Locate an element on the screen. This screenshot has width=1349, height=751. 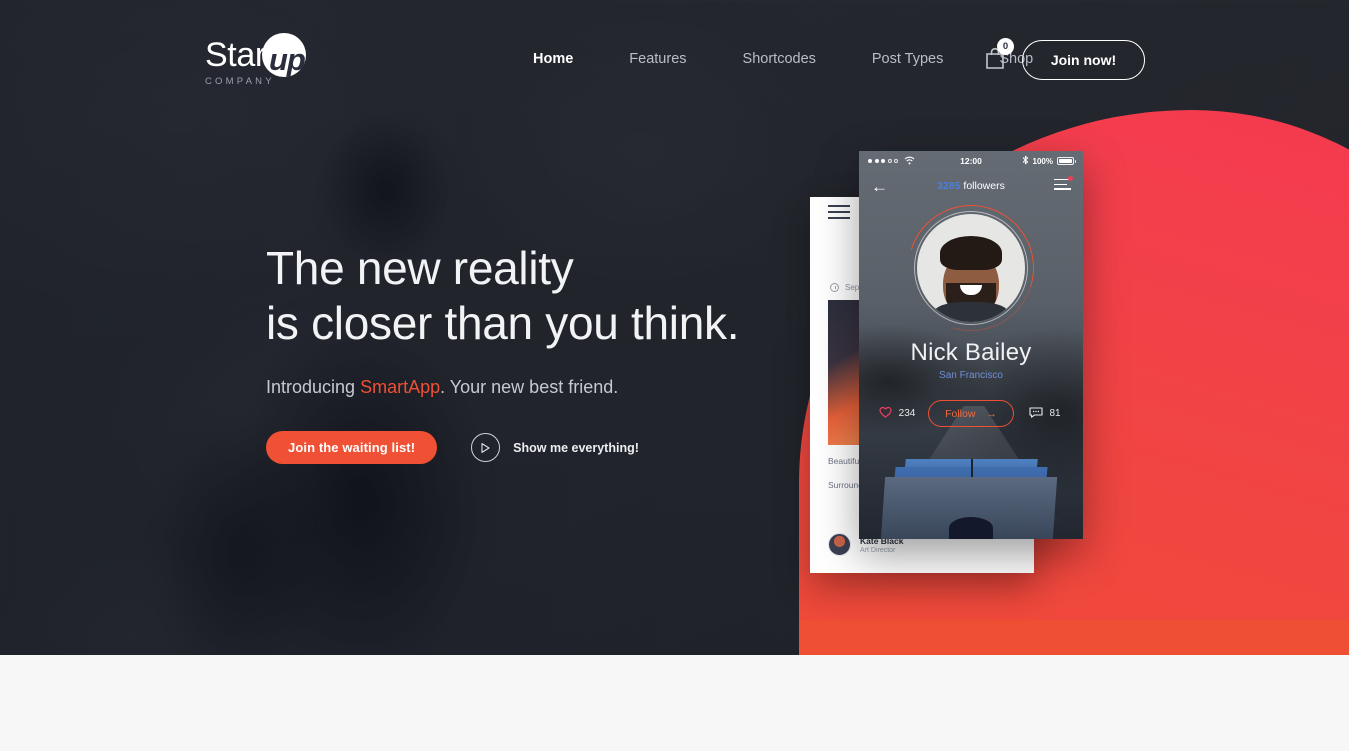
site-logo: Start up COMPANY is located at coordinates (305, 60).